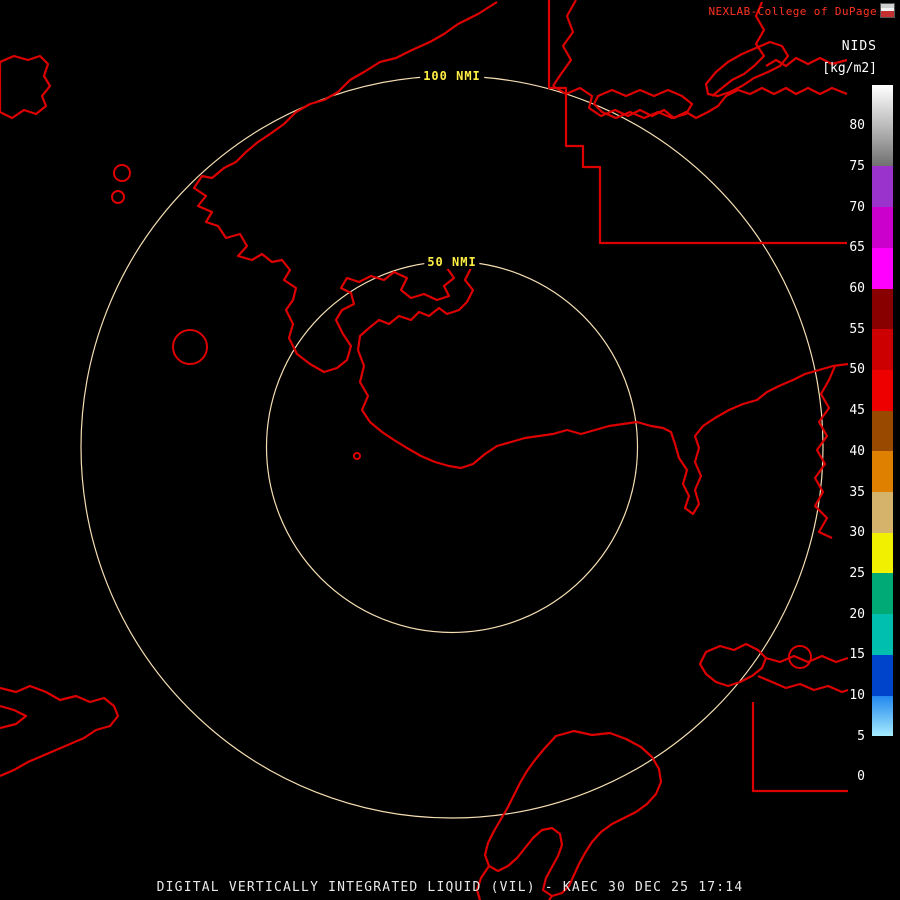 The height and width of the screenshot is (900, 900). What do you see at coordinates (857, 492) in the screenshot?
I see `colorbar-tick-35: 35` at bounding box center [857, 492].